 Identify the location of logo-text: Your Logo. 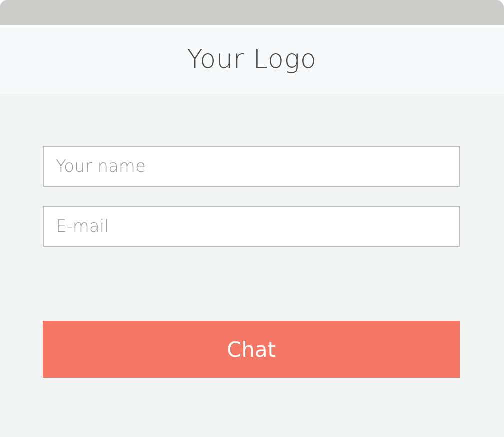
(252, 59).